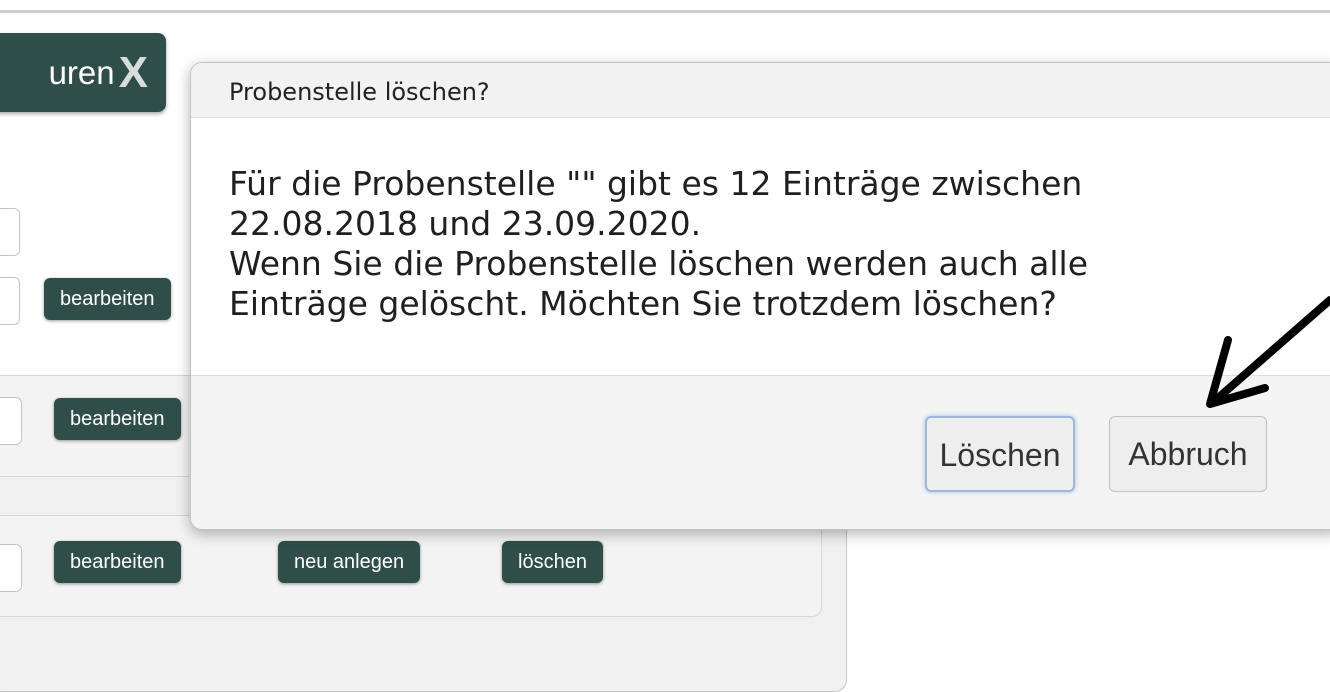  What do you see at coordinates (1268, 352) in the screenshot?
I see `annotation-arrow-icon` at bounding box center [1268, 352].